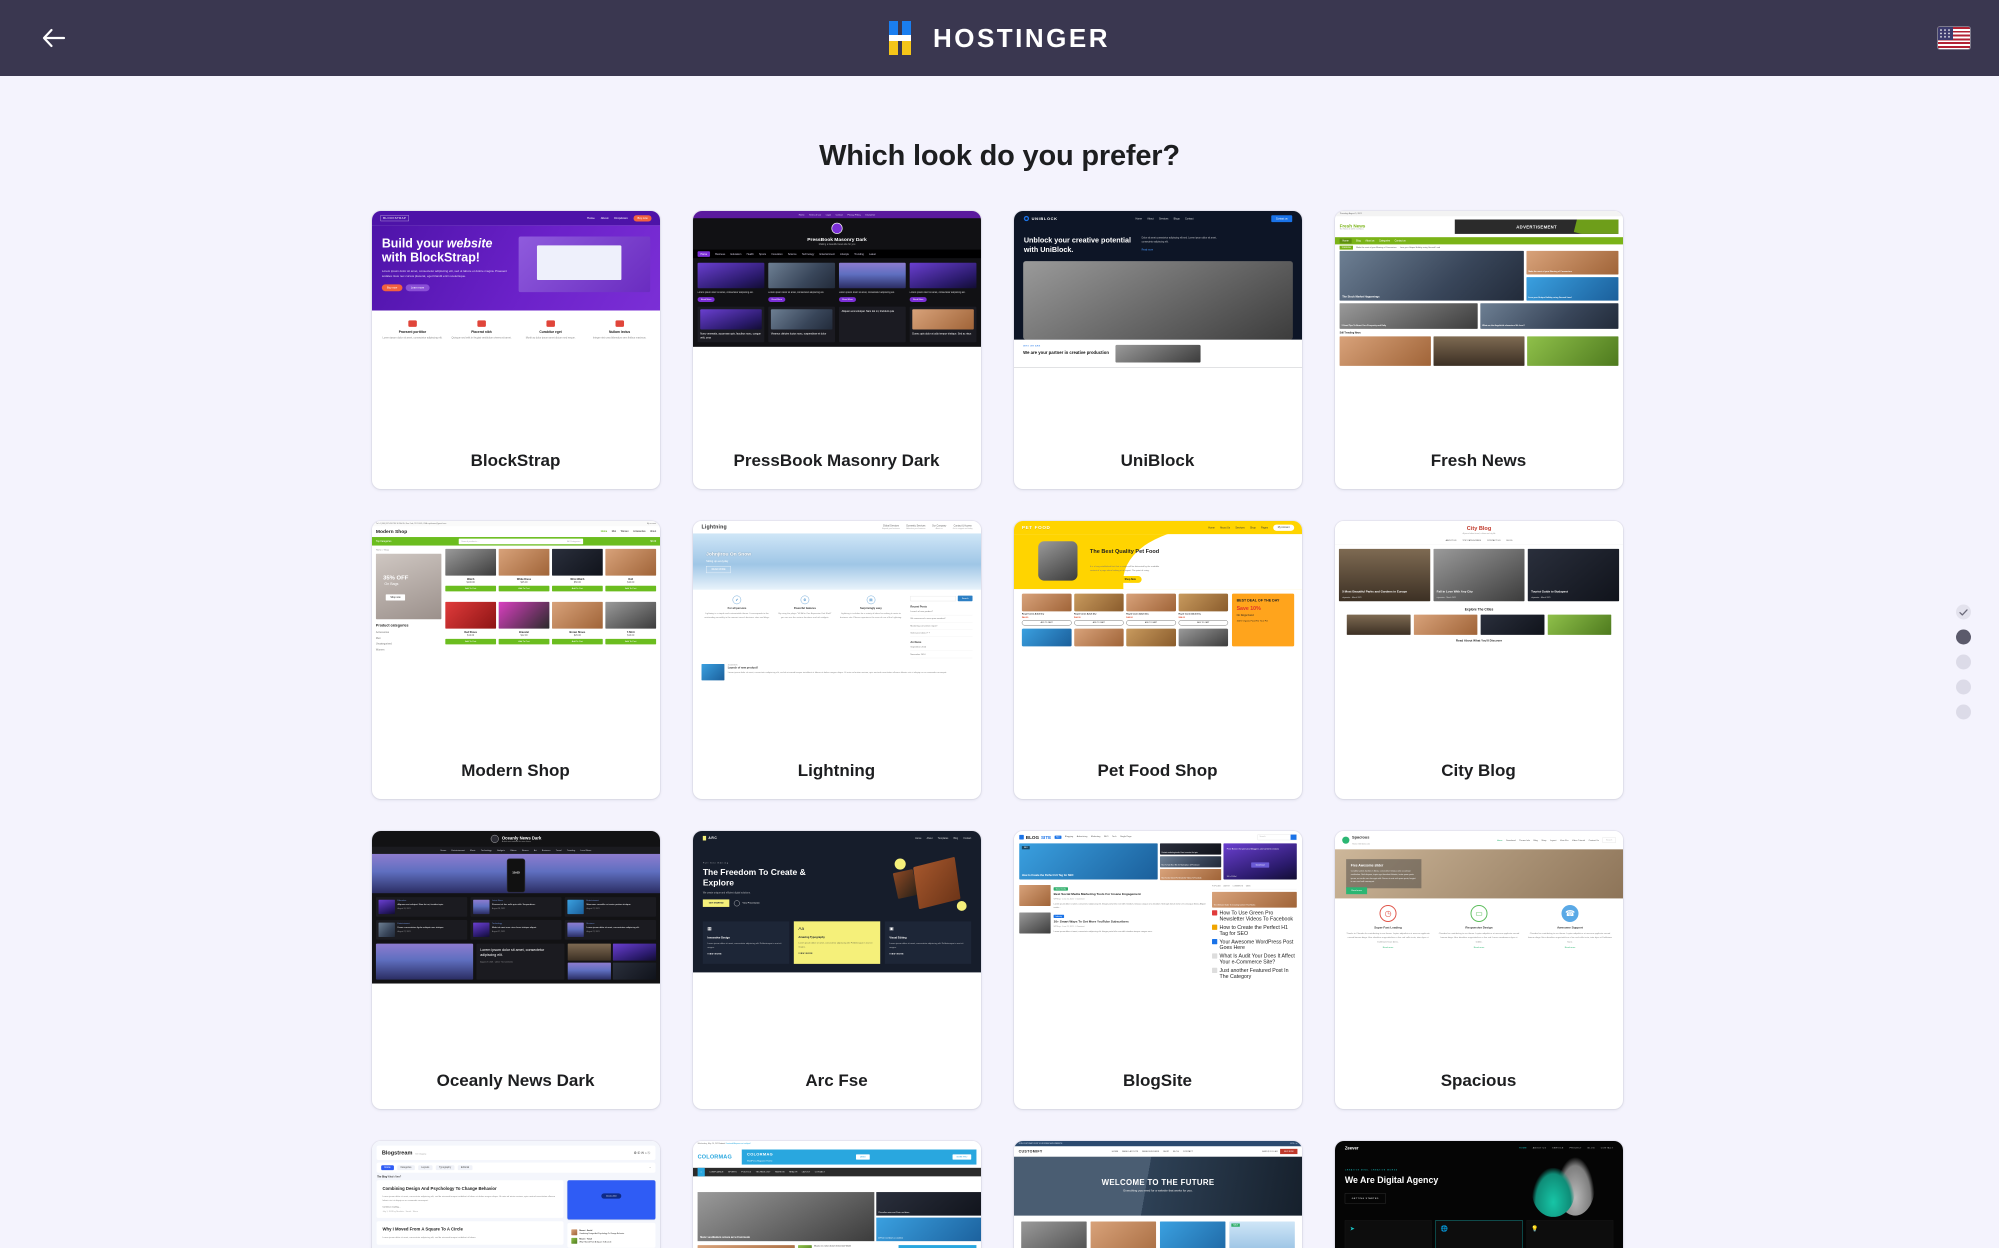 The width and height of the screenshot is (1999, 1248). What do you see at coordinates (1569, 927) in the screenshot?
I see `mini-feature-title: Awesome Support` at bounding box center [1569, 927].